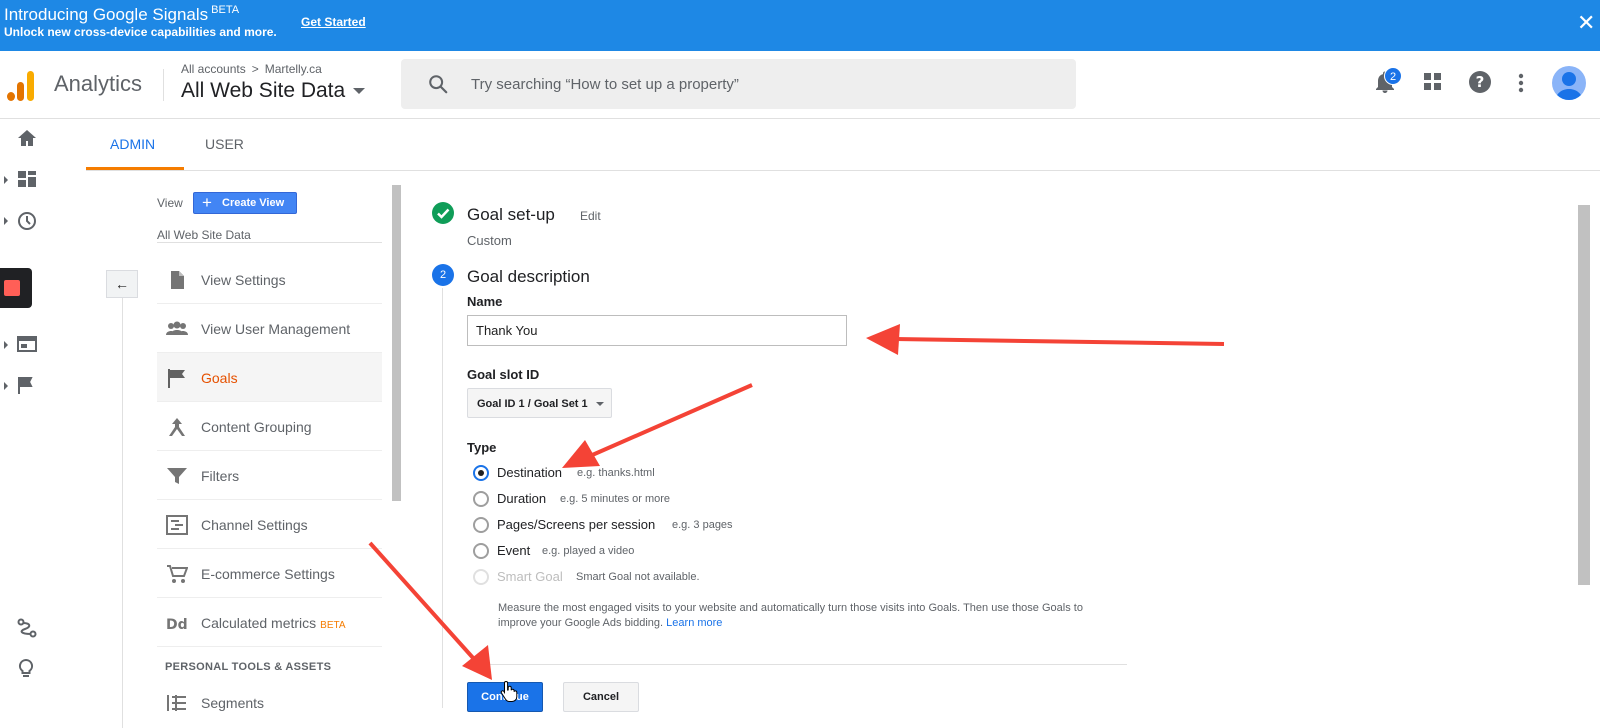  What do you see at coordinates (132, 144) in the screenshot?
I see `tab-admin: ADMIN` at bounding box center [132, 144].